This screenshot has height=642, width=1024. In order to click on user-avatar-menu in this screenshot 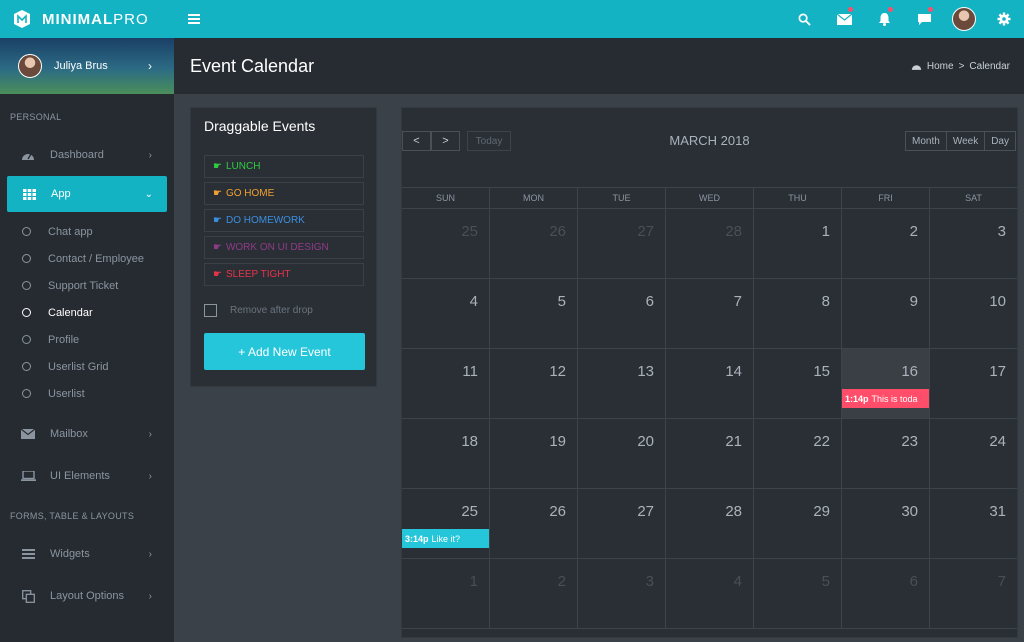, I will do `click(964, 19)`.